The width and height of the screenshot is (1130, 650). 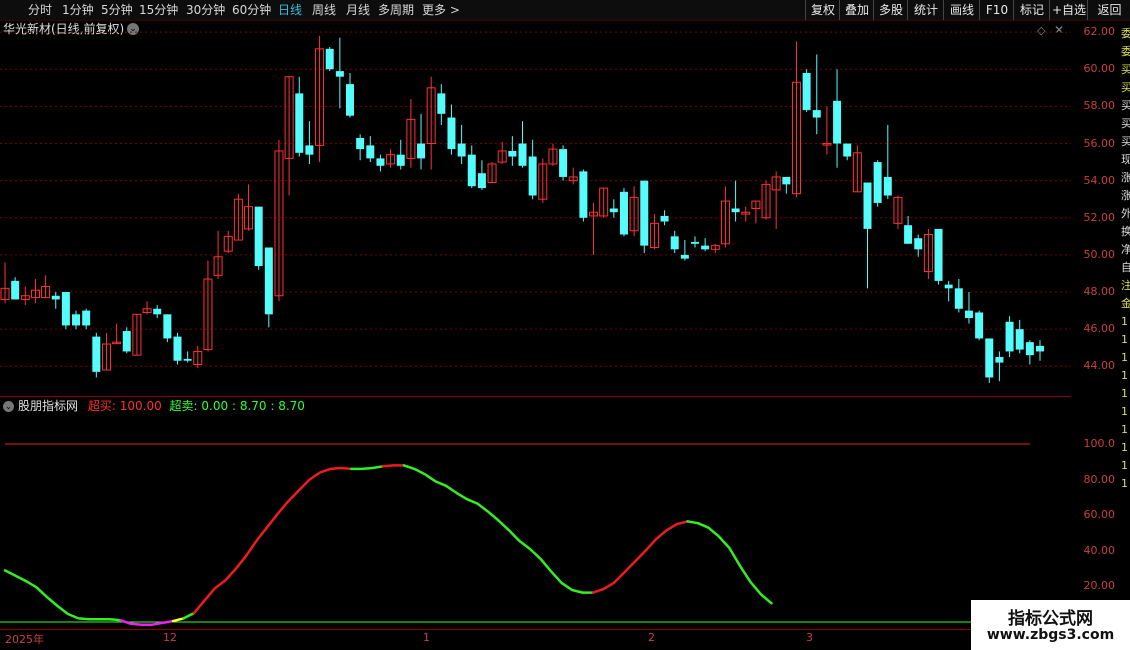 I want to click on indicator-tick-label: 60.00, so click(x=1099, y=515).